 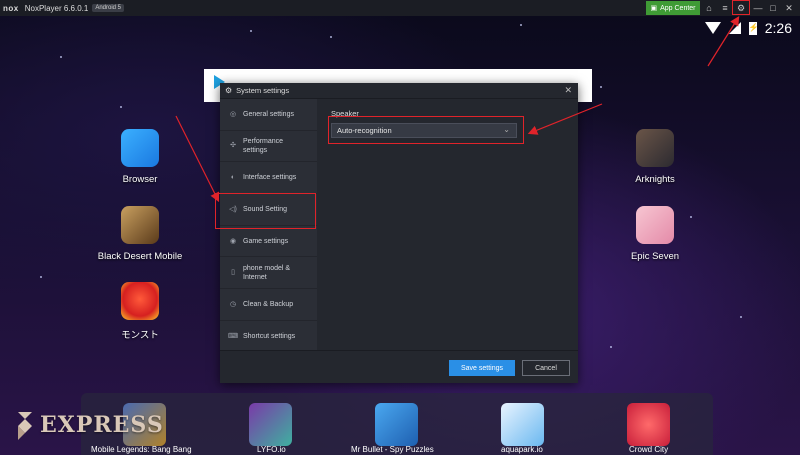 I want to click on crowd-city-icon, so click(x=648, y=424).